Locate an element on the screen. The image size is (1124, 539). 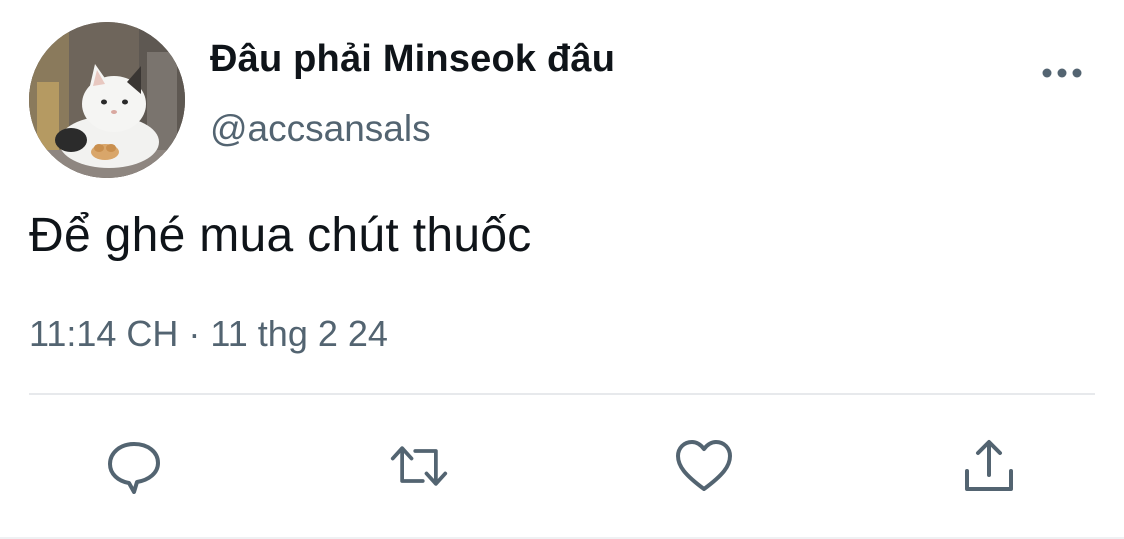
avatar-cat-image is located at coordinates (107, 100).